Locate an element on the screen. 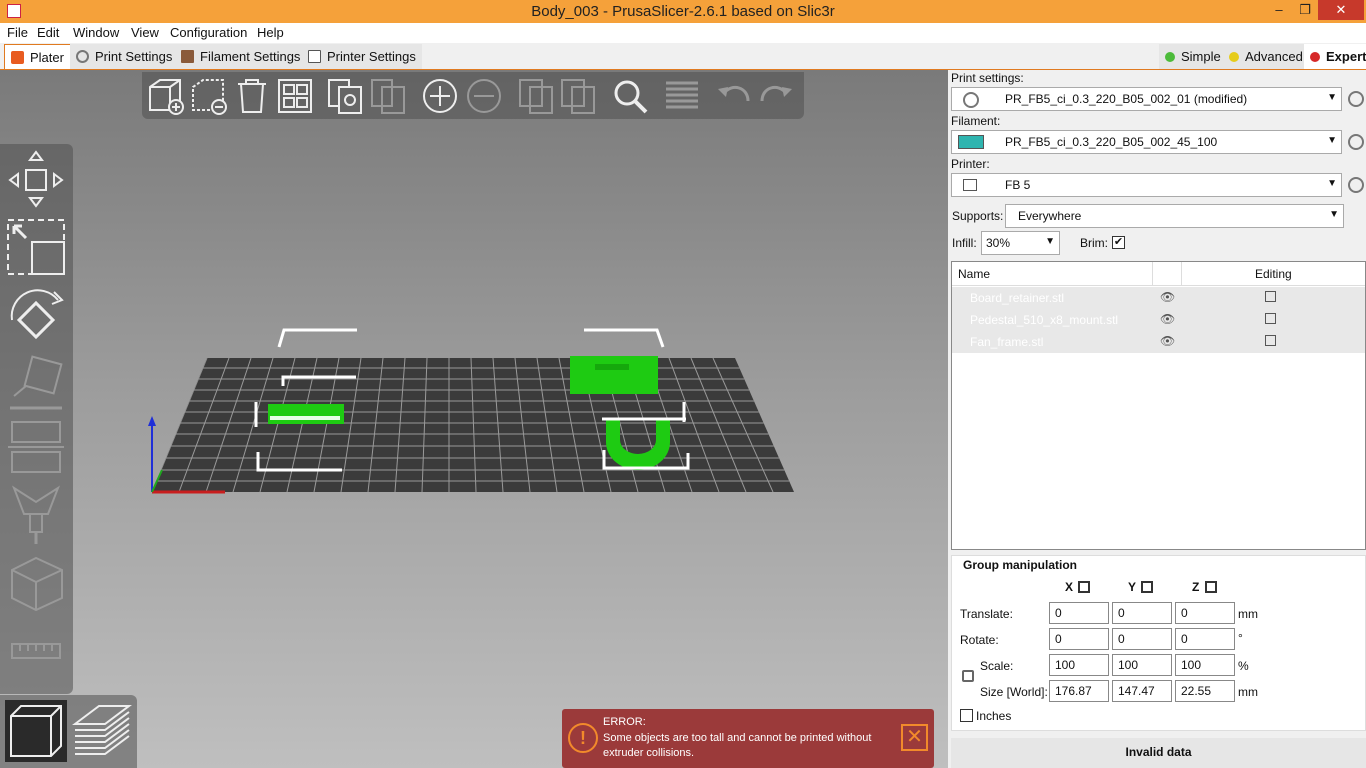 Image resolution: width=1366 pixels, height=768 pixels. menu-help: Help is located at coordinates (270, 32).